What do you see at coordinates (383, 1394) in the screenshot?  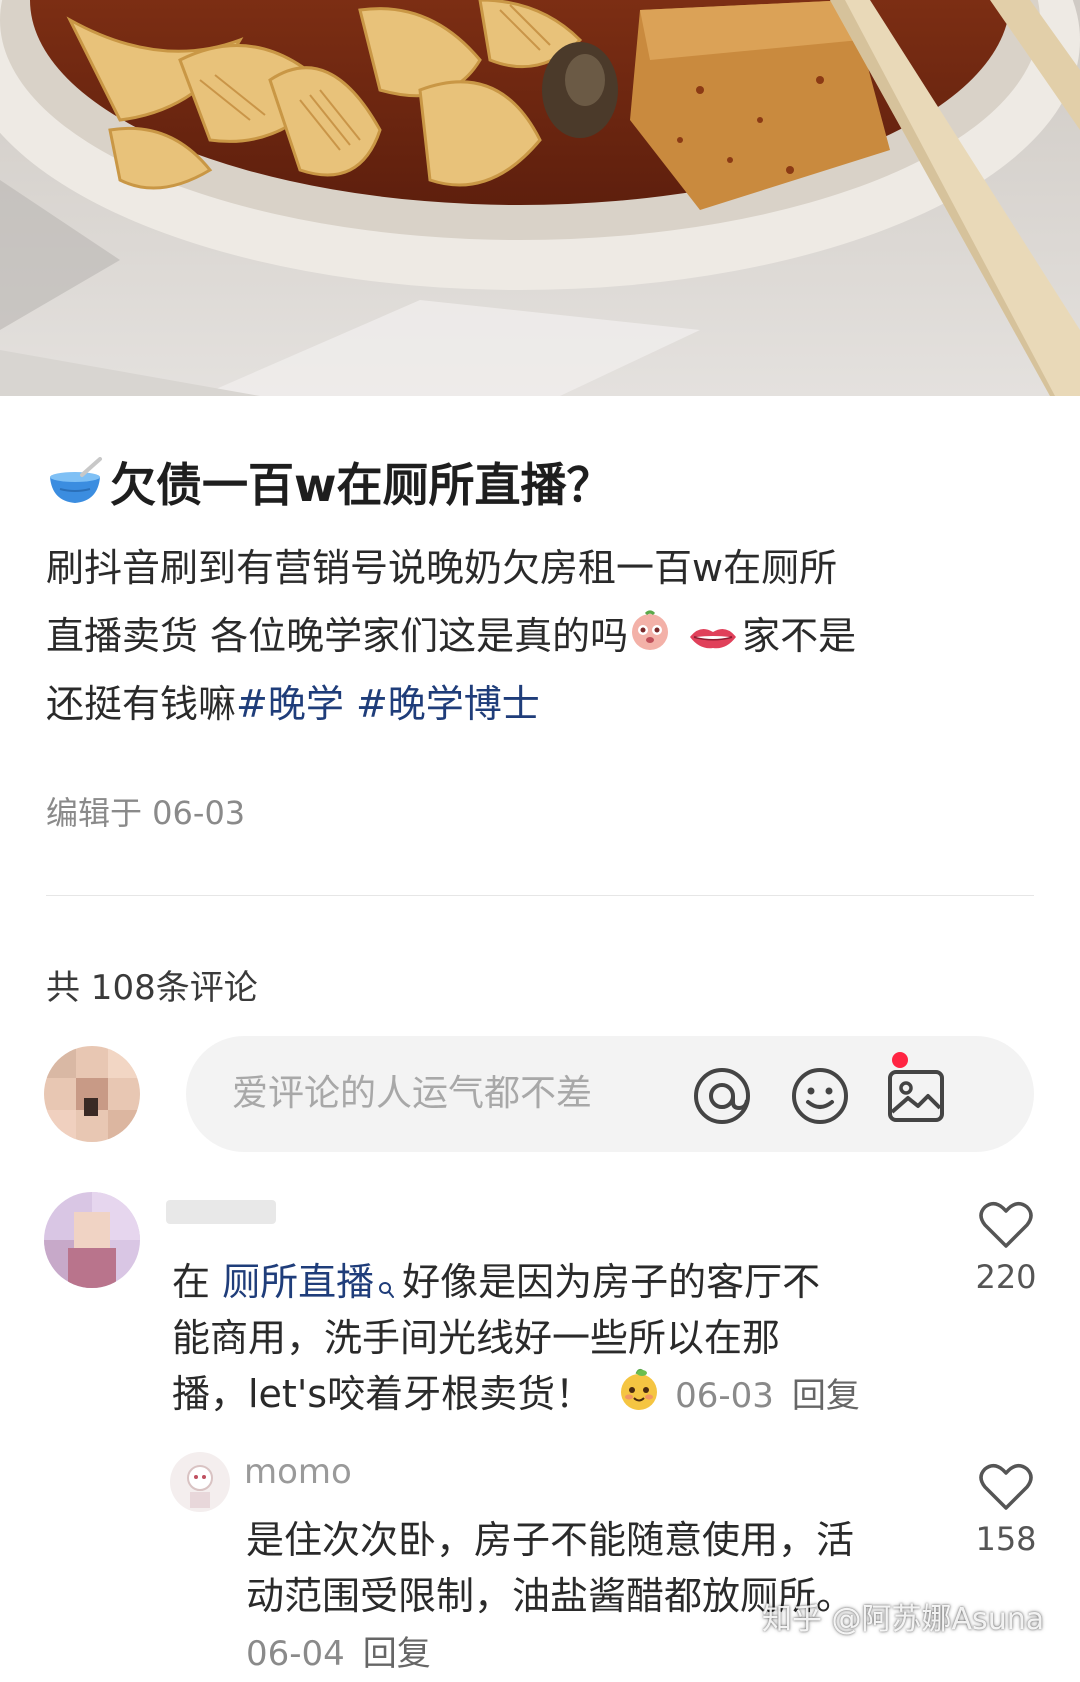 I see `comment-text: 播，let's咬着牙根卖货！` at bounding box center [383, 1394].